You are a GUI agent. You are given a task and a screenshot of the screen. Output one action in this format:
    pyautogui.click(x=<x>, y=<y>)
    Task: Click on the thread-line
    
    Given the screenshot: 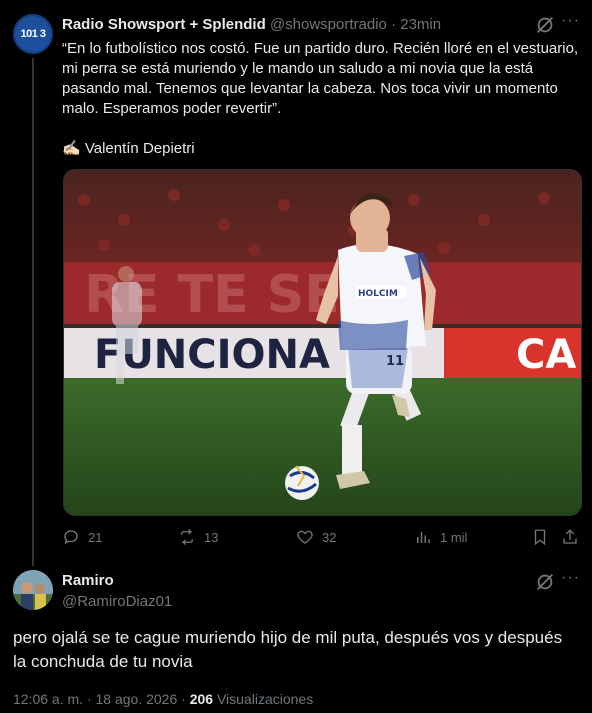 What is the action you would take?
    pyautogui.click(x=33, y=312)
    